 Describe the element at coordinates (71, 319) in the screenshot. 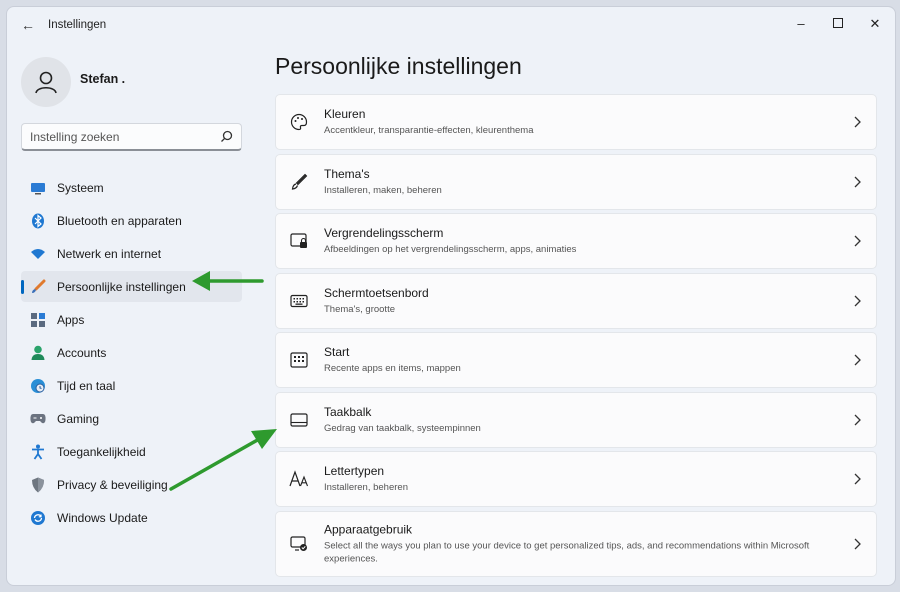

I see `sidebar-item-label: Apps` at that location.